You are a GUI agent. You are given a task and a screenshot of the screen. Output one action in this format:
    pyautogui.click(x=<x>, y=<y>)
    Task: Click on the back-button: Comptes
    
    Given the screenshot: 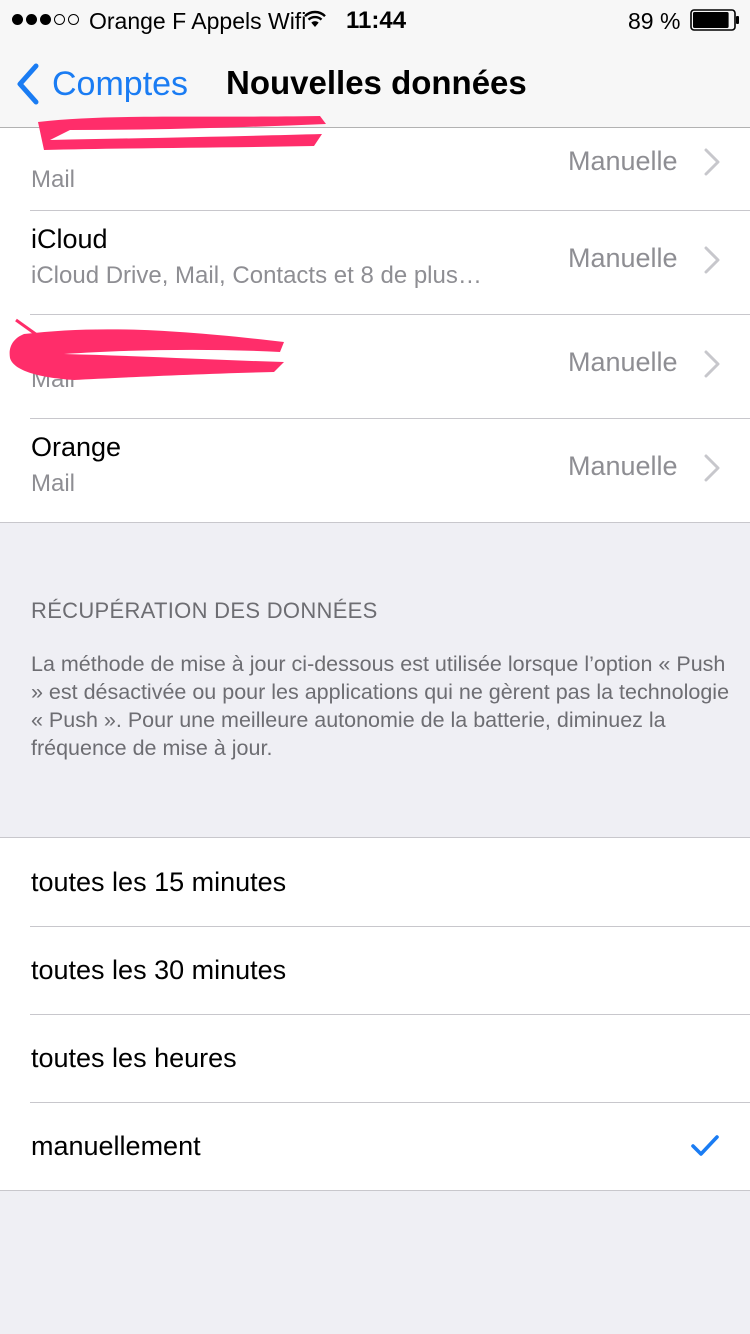 What is the action you would take?
    pyautogui.click(x=101, y=84)
    